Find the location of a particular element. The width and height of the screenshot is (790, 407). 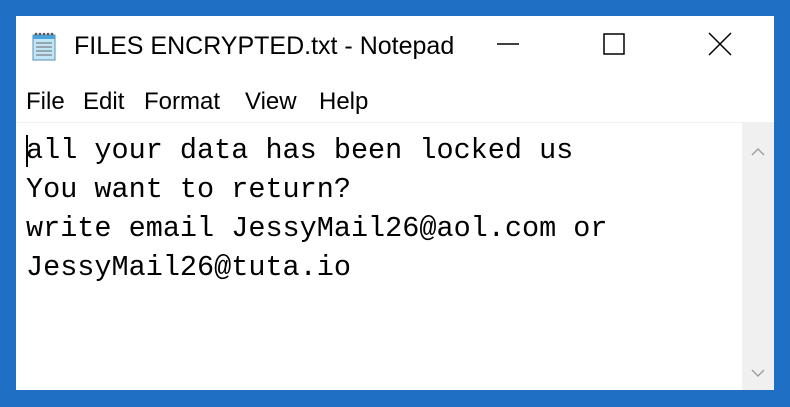

window-title: FILES ENCRYPTED.txt - Notepad is located at coordinates (264, 46).